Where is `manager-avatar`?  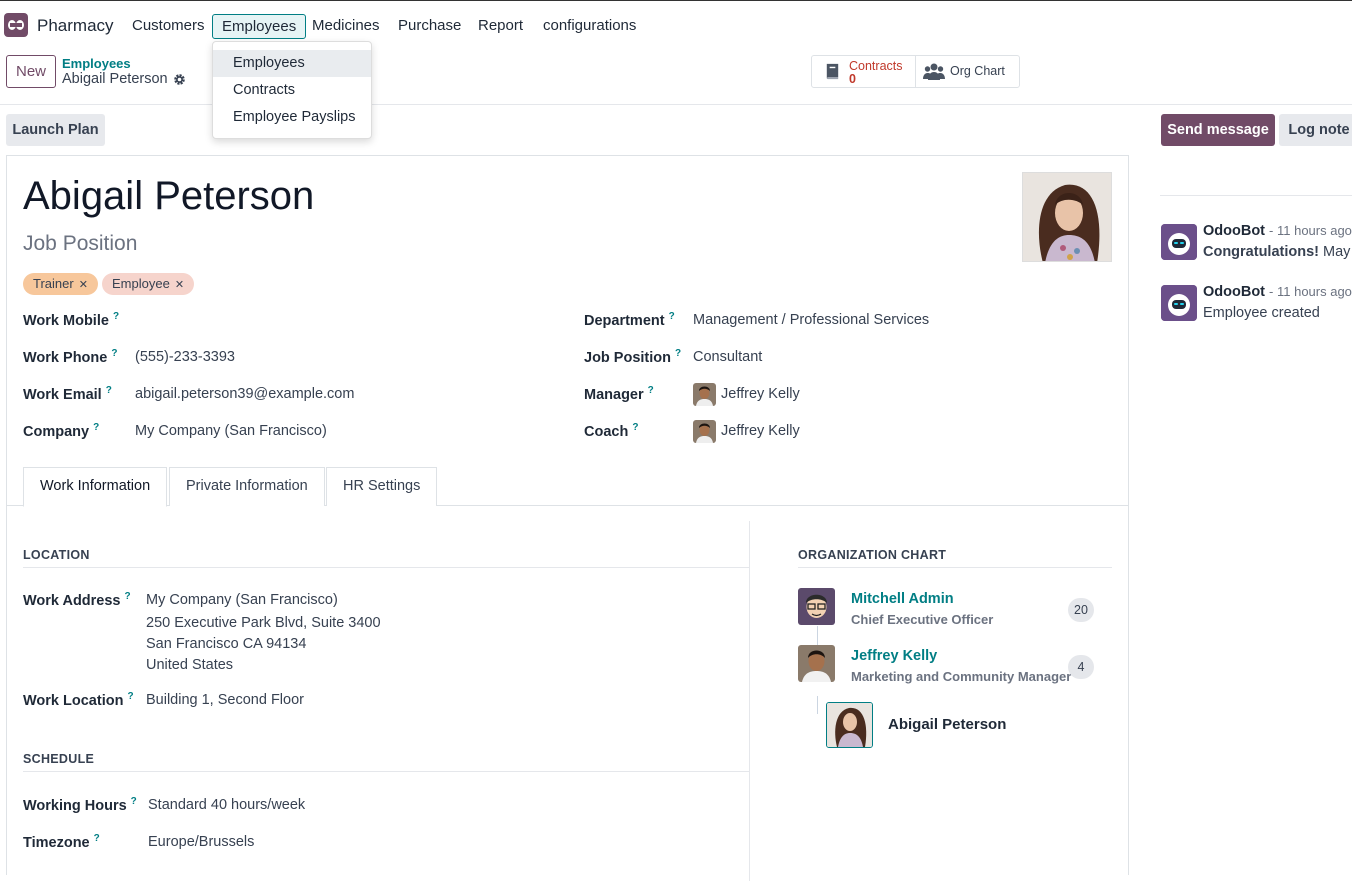 manager-avatar is located at coordinates (704, 394).